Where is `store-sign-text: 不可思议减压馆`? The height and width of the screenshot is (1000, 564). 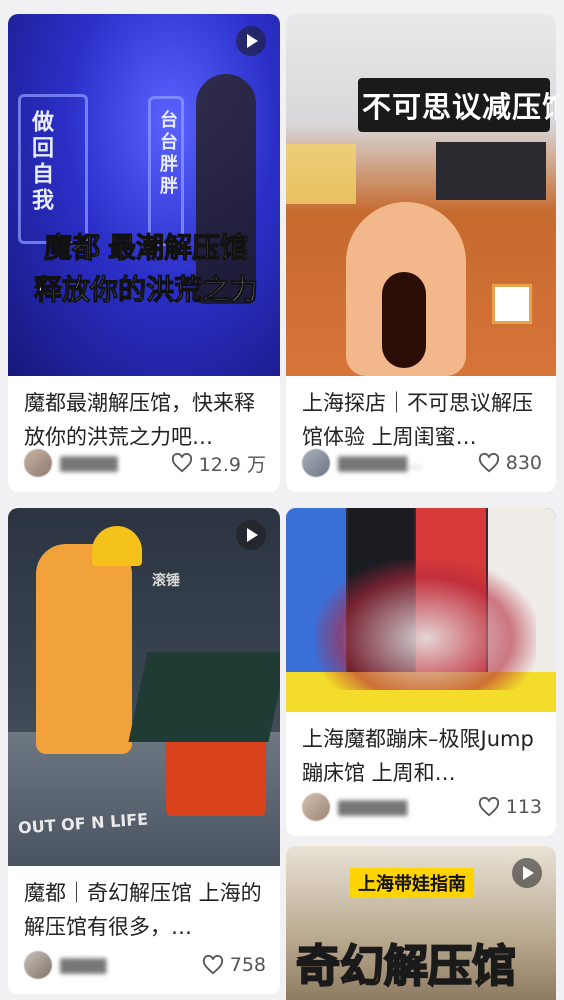 store-sign-text: 不可思议减压馆 is located at coordinates (459, 107).